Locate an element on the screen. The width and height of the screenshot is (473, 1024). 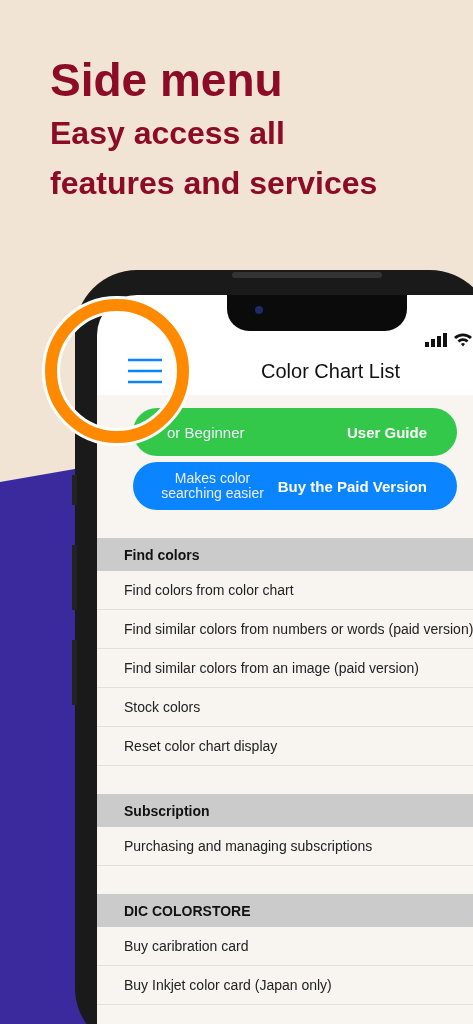
menu-button is located at coordinates (145, 371).